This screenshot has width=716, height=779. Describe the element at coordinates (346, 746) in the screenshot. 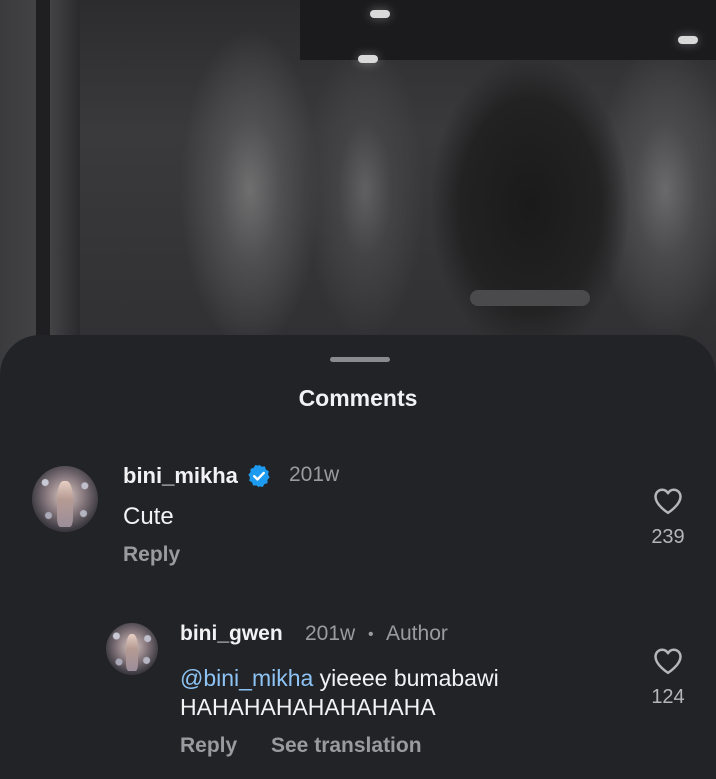

I see `see-translation-button: See translation` at that location.